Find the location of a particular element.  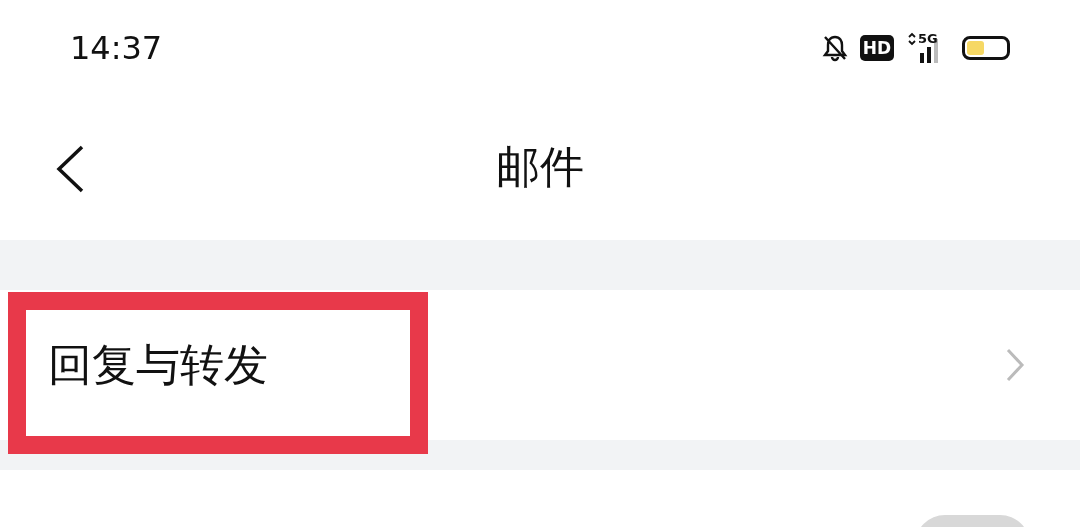

network-type: 5G is located at coordinates (928, 38).